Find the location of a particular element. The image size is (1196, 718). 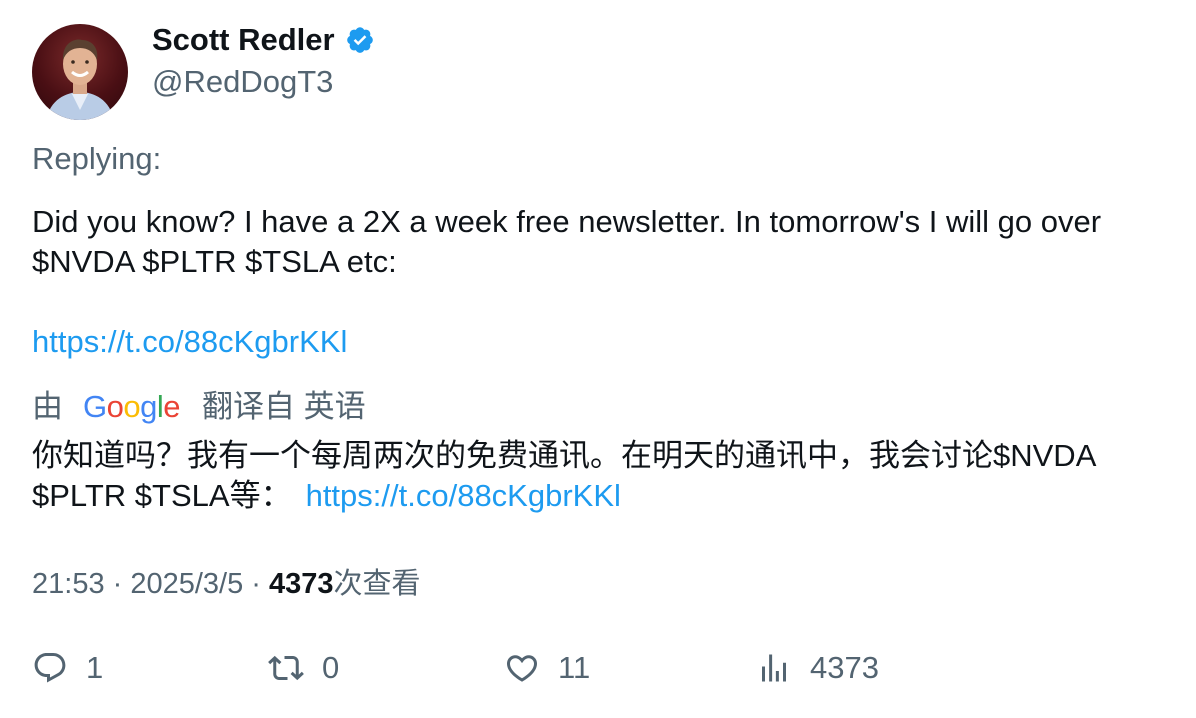

reply-button: 1 is located at coordinates (67, 668).